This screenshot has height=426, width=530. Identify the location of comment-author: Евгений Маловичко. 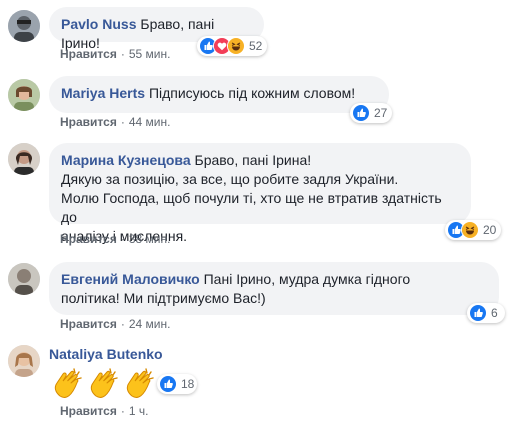
(130, 279).